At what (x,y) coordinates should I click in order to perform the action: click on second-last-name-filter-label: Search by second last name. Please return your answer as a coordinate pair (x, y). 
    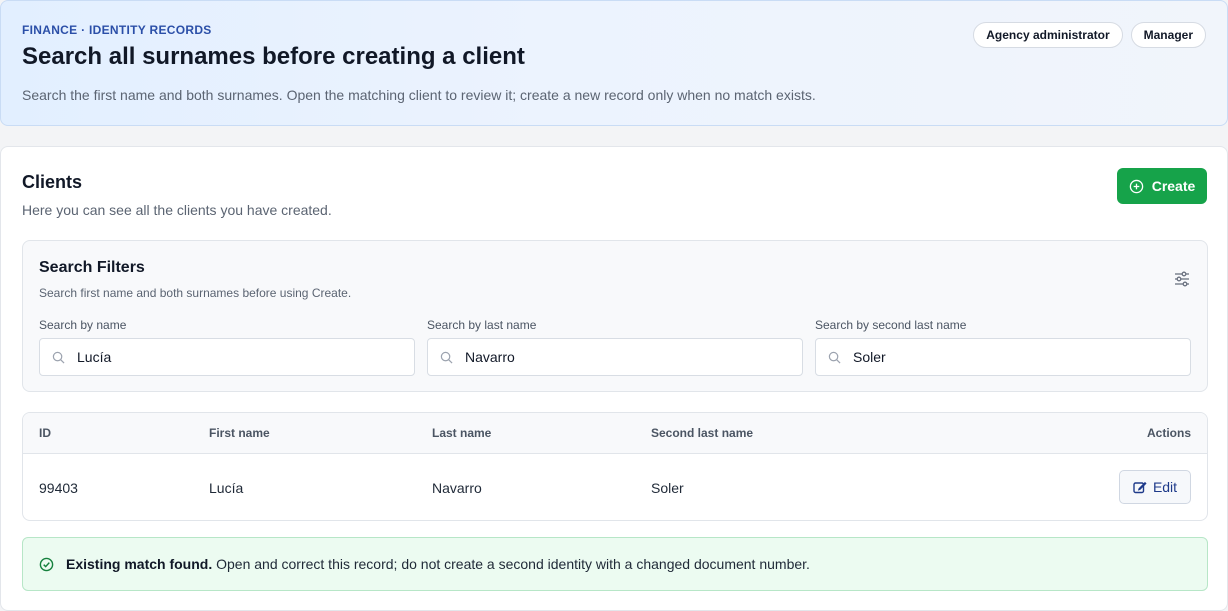
    Looking at the image, I should click on (891, 325).